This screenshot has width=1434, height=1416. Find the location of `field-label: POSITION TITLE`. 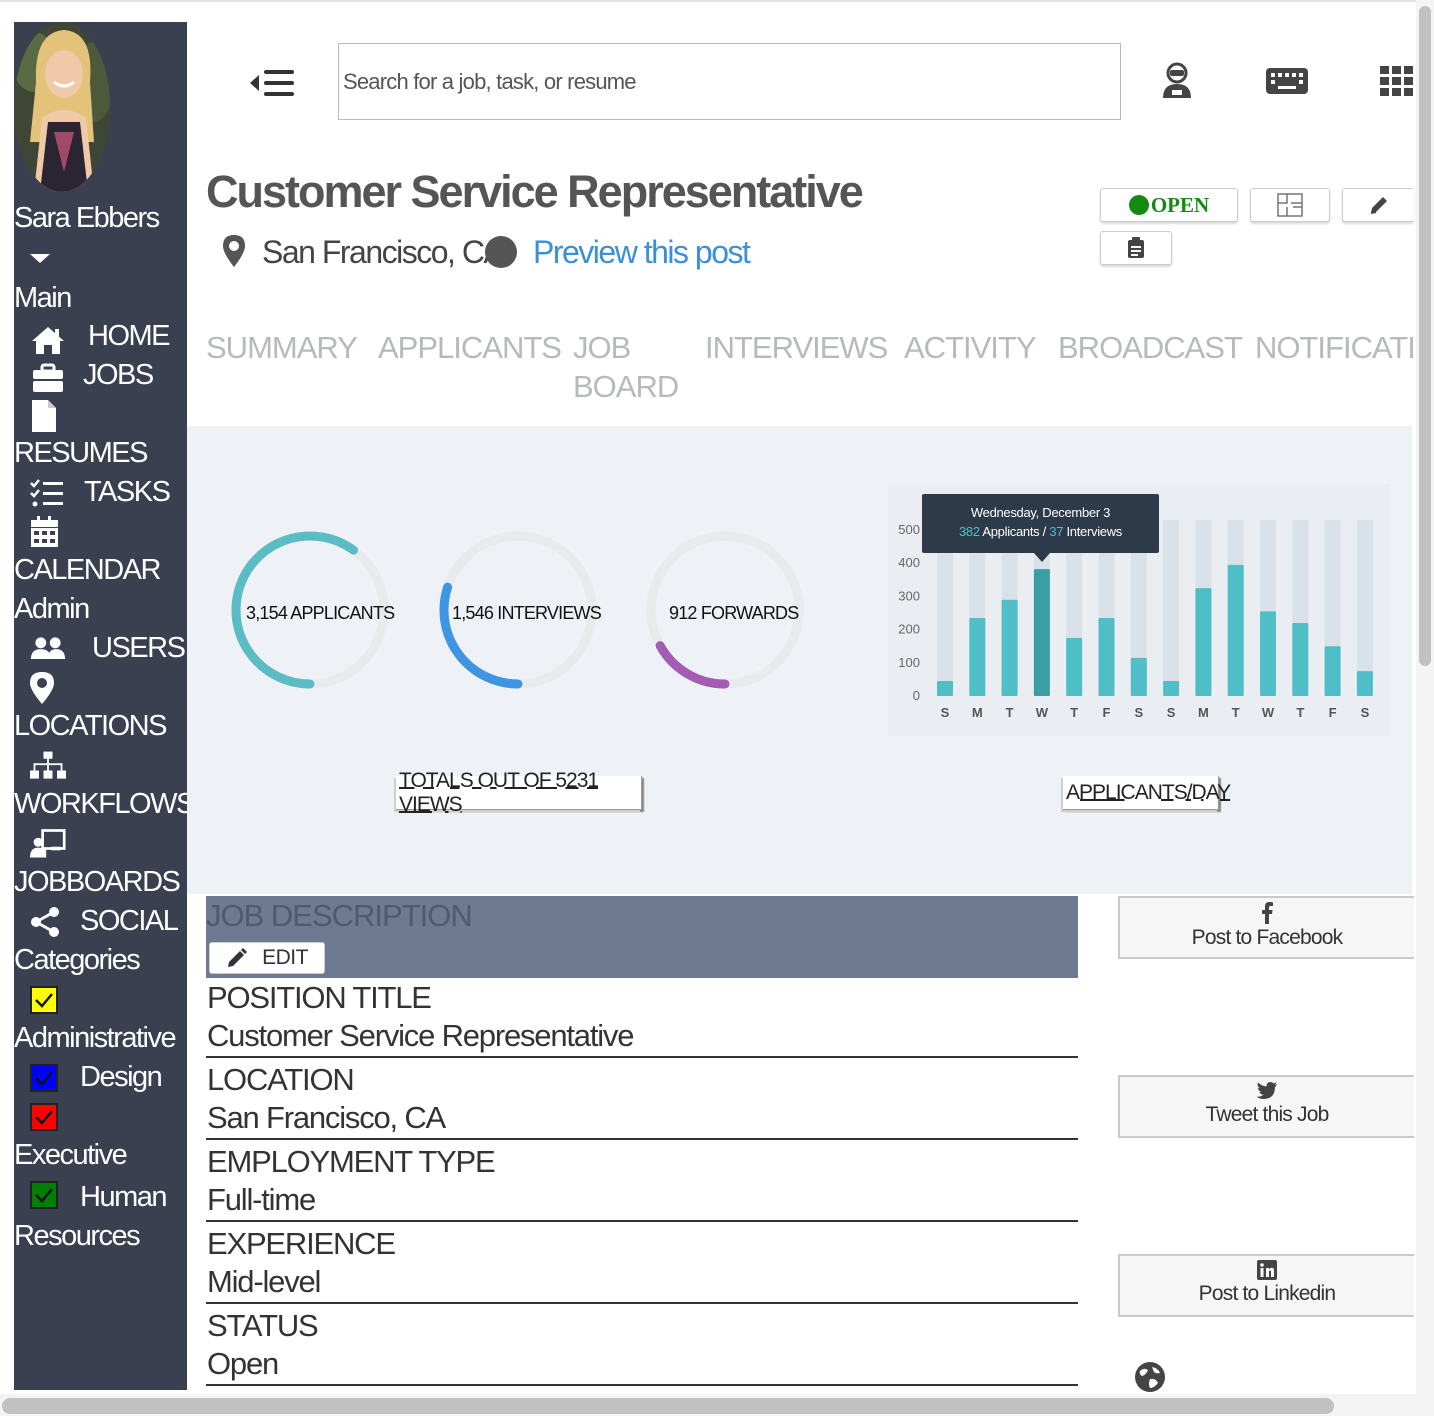

field-label: POSITION TITLE is located at coordinates (319, 997).